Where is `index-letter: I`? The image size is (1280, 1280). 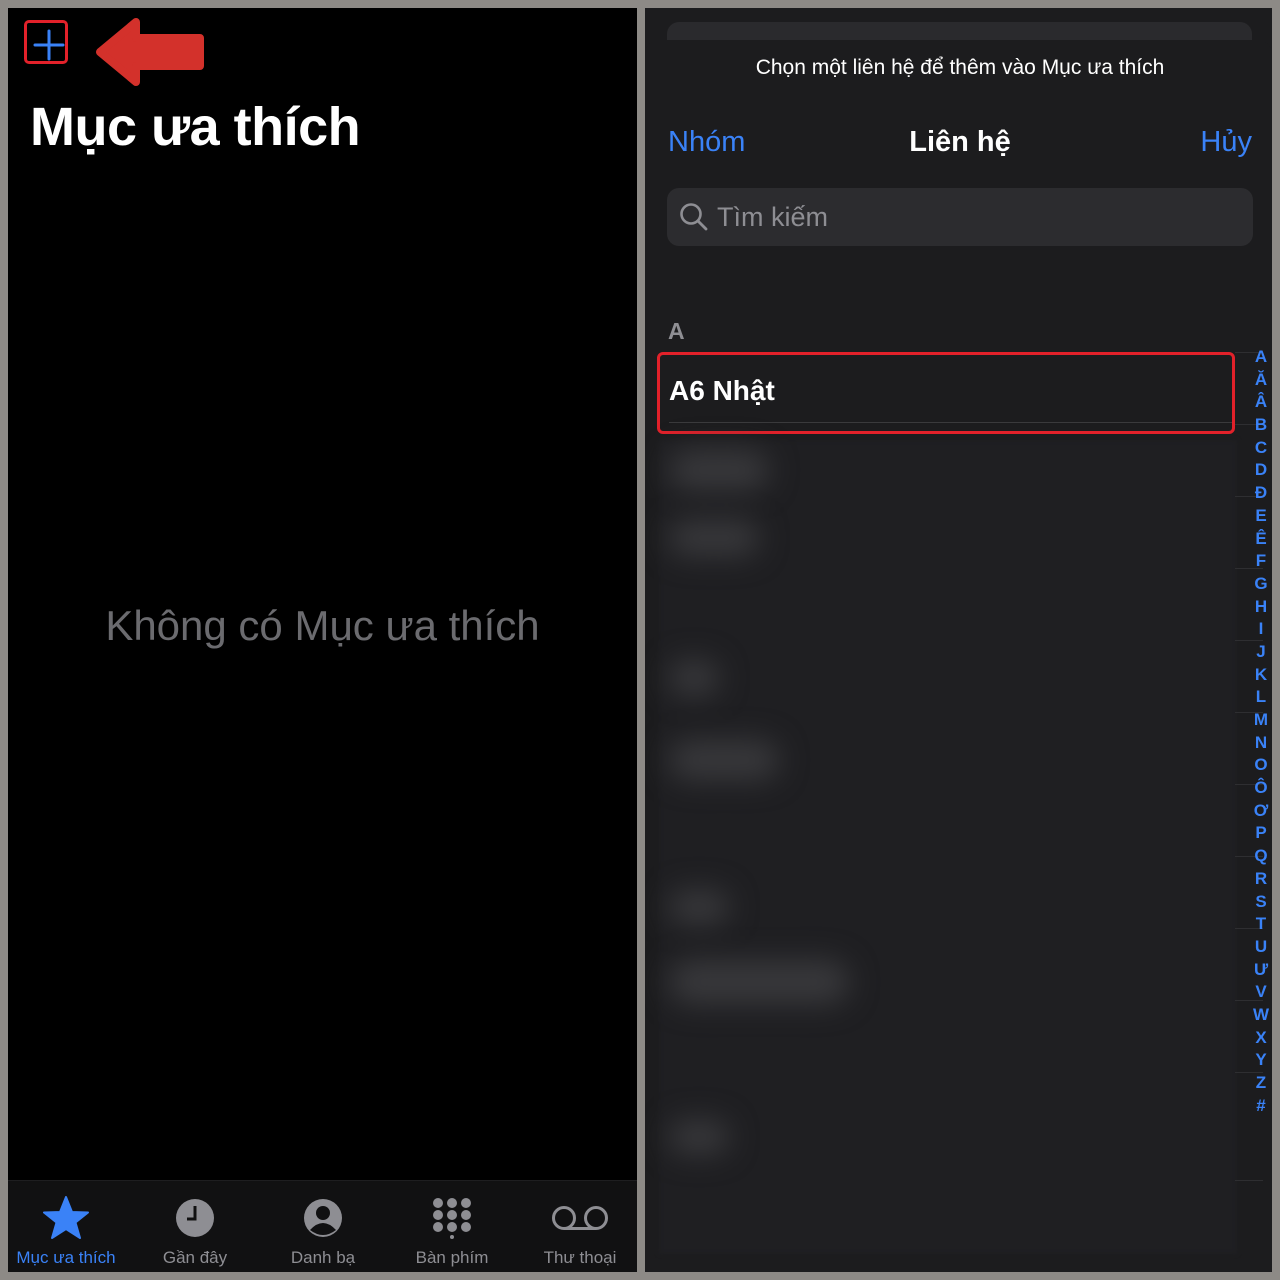
index-letter: I is located at coordinates (1261, 629).